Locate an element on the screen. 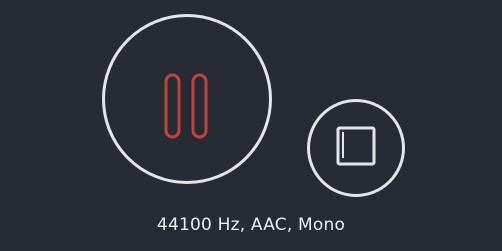  stop-button is located at coordinates (356, 148).